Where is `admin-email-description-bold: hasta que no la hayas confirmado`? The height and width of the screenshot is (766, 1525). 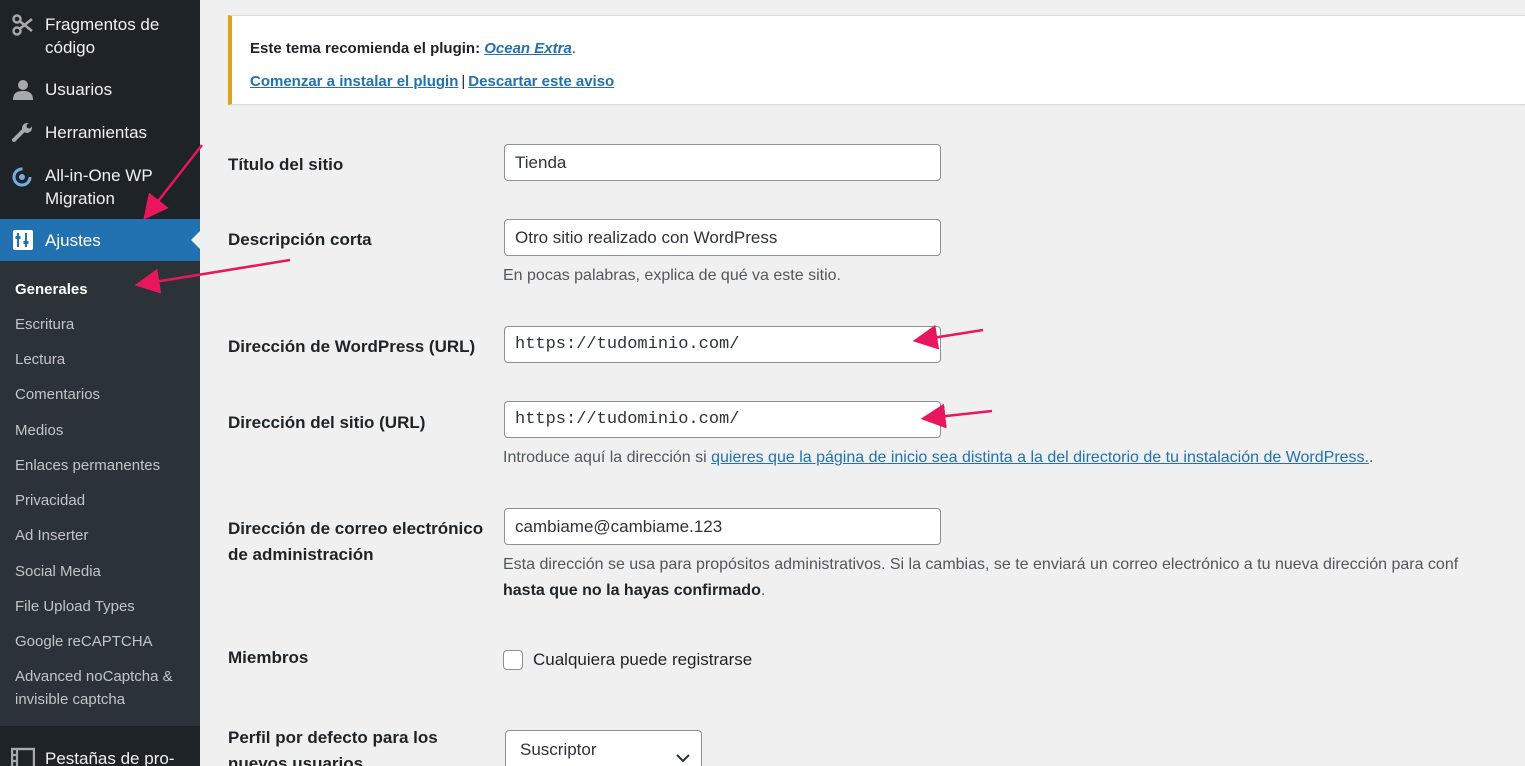
admin-email-description-bold: hasta que no la hayas confirmado is located at coordinates (632, 590).